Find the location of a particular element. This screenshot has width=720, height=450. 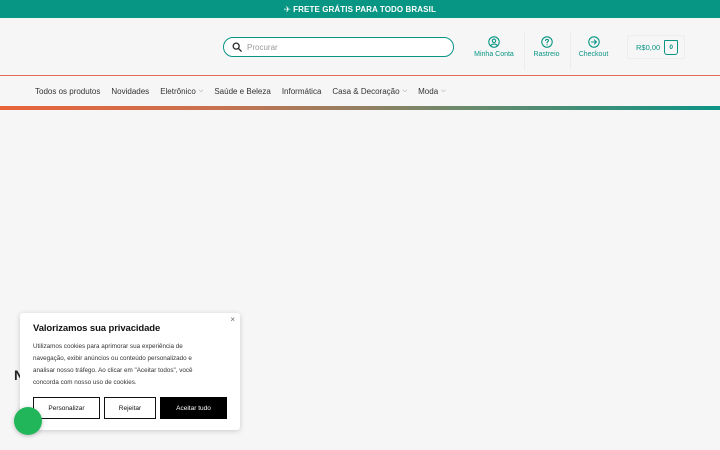

checkout-link: Checkout is located at coordinates (593, 47).